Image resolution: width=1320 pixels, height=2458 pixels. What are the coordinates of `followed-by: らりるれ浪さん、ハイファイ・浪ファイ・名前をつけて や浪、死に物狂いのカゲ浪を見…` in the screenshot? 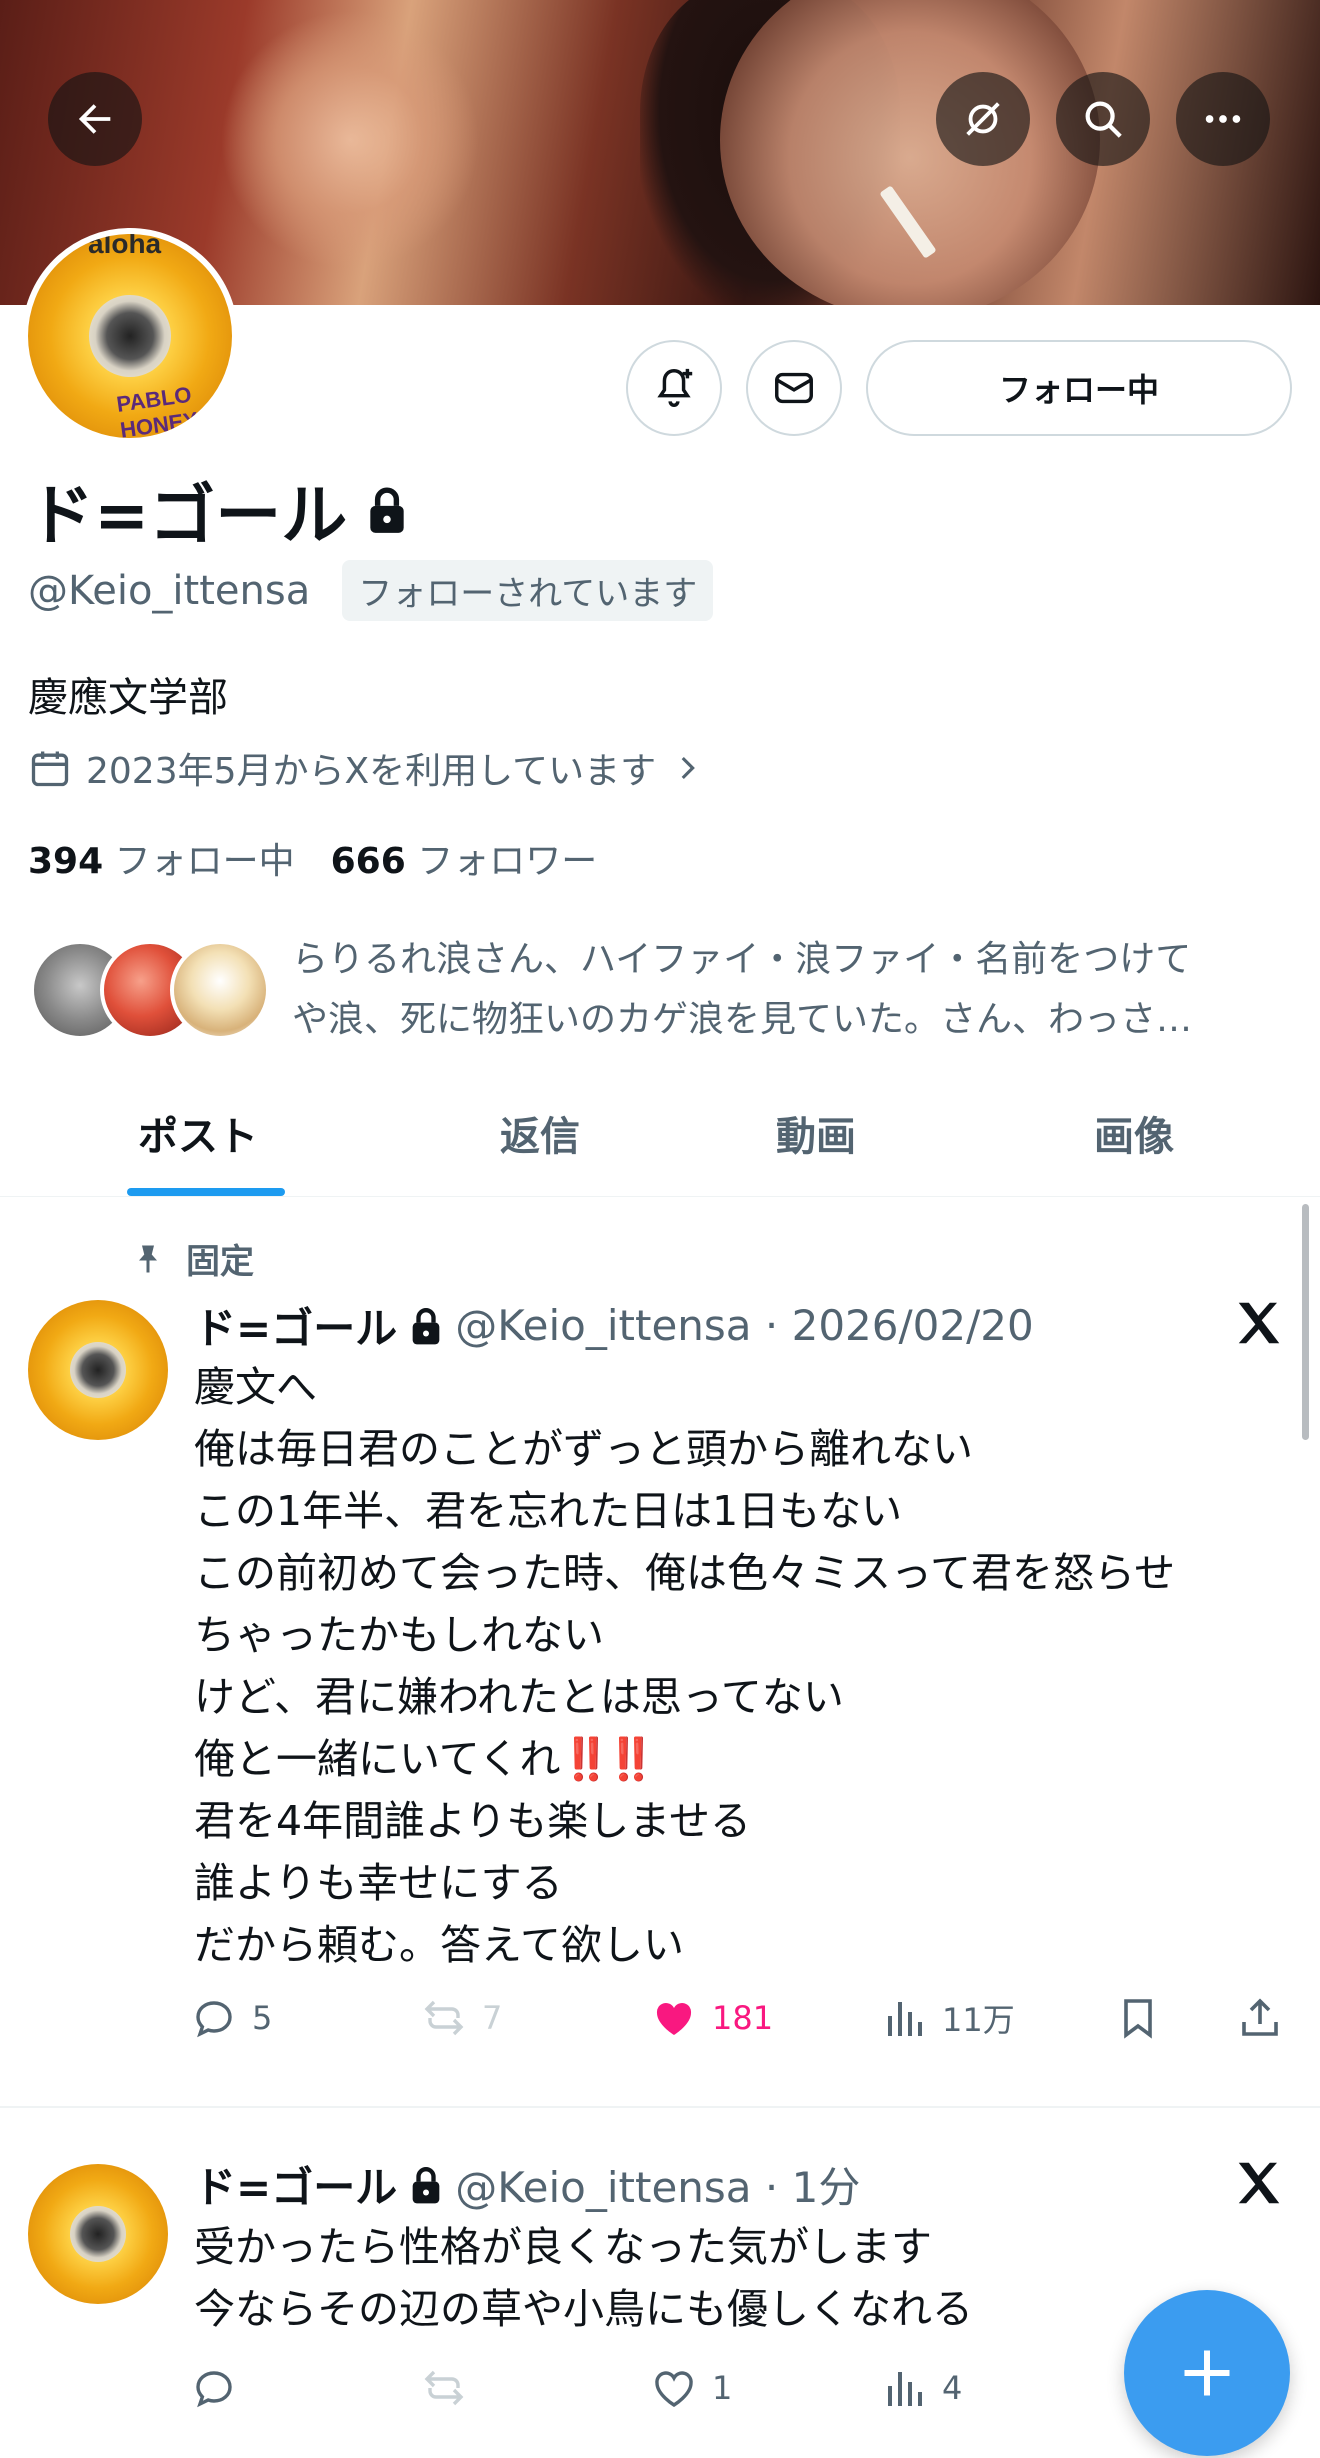 It's located at (661, 985).